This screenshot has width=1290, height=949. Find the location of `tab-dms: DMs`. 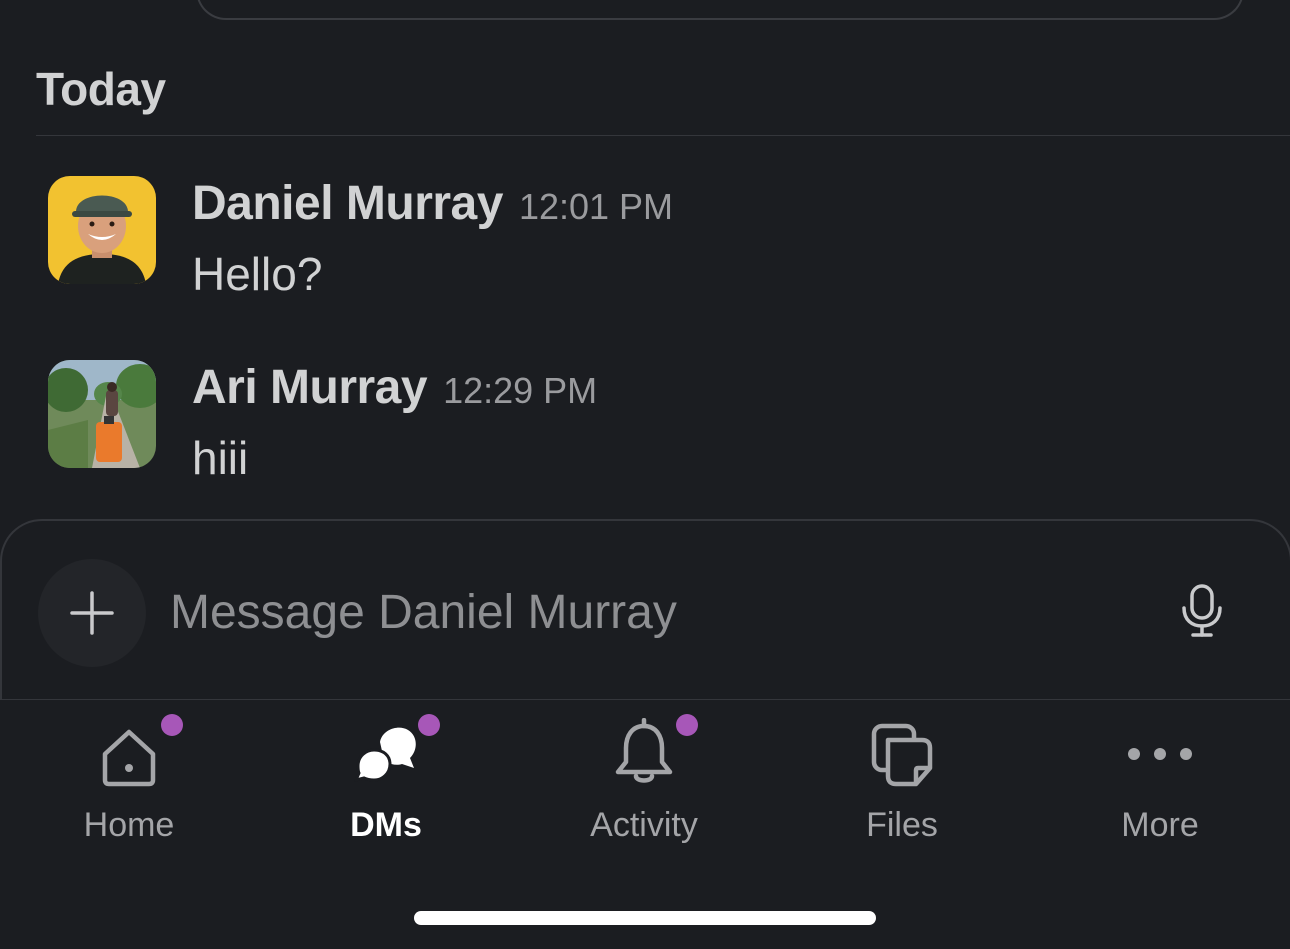

tab-dms: DMs is located at coordinates (386, 781).